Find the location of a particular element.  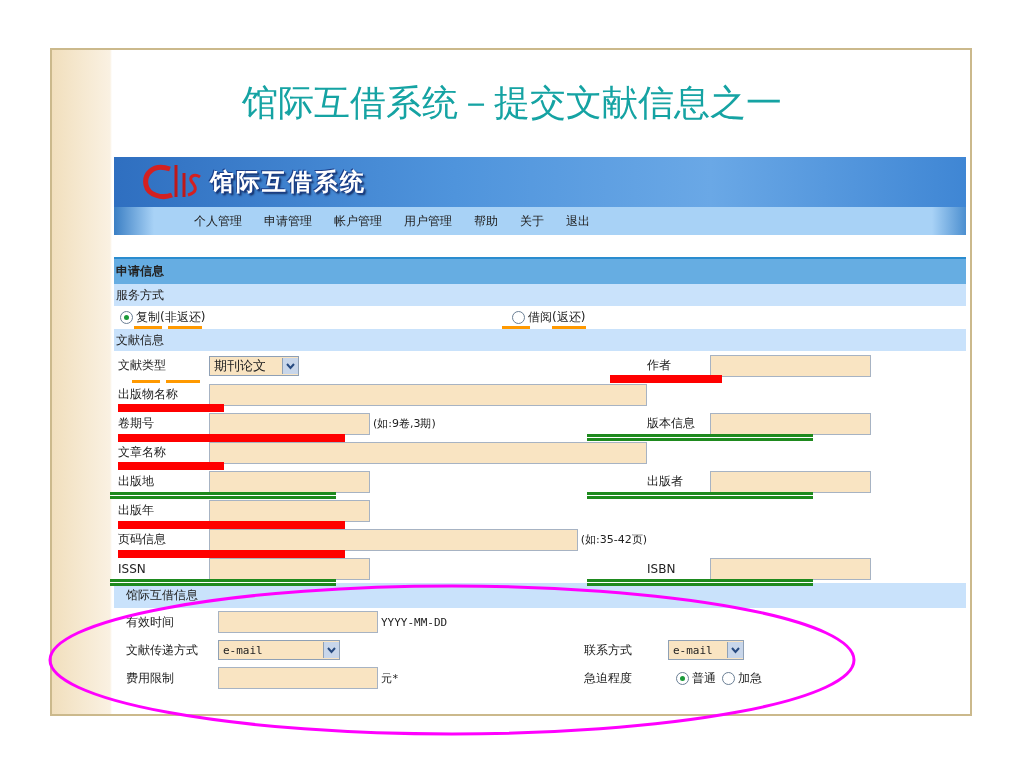

field-label: 有效时间 is located at coordinates (150, 622).